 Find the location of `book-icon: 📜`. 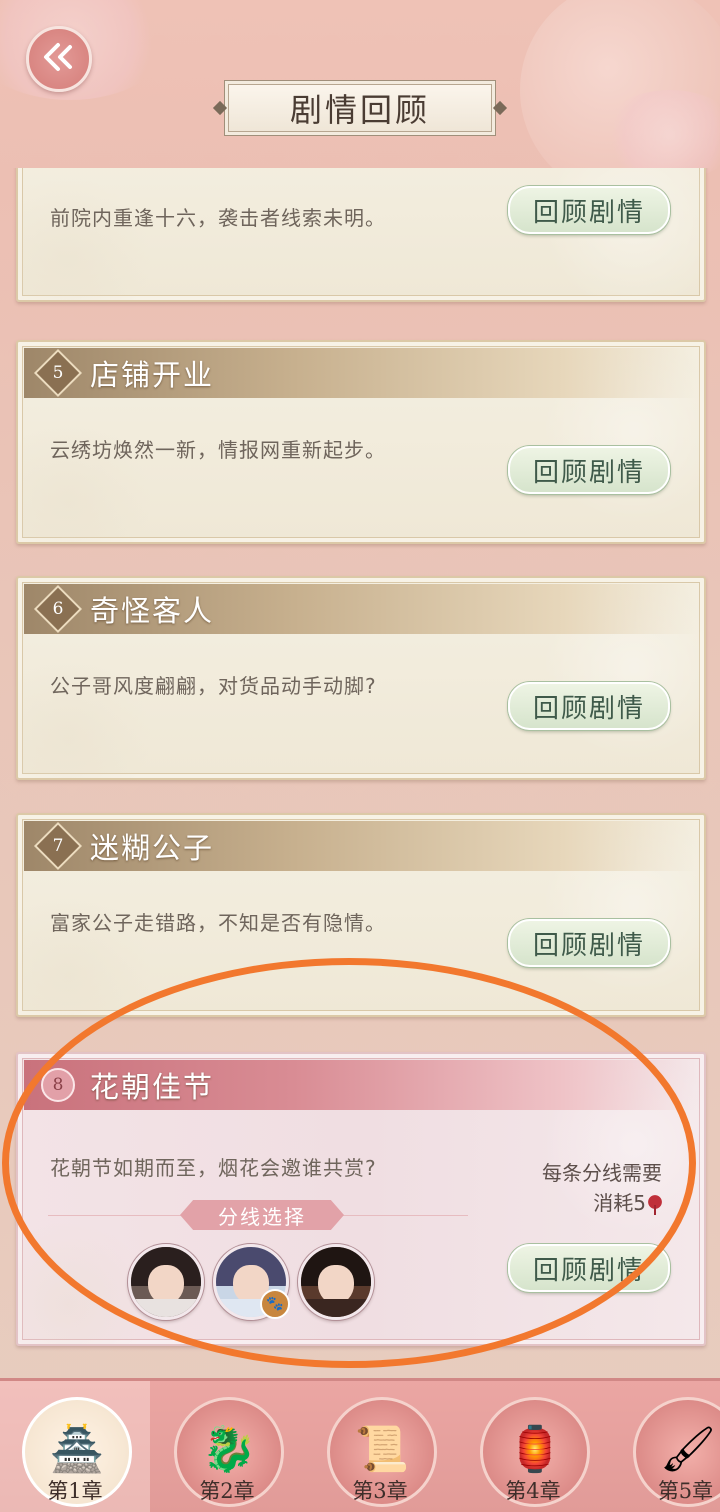

book-icon: 📜 is located at coordinates (382, 1449).